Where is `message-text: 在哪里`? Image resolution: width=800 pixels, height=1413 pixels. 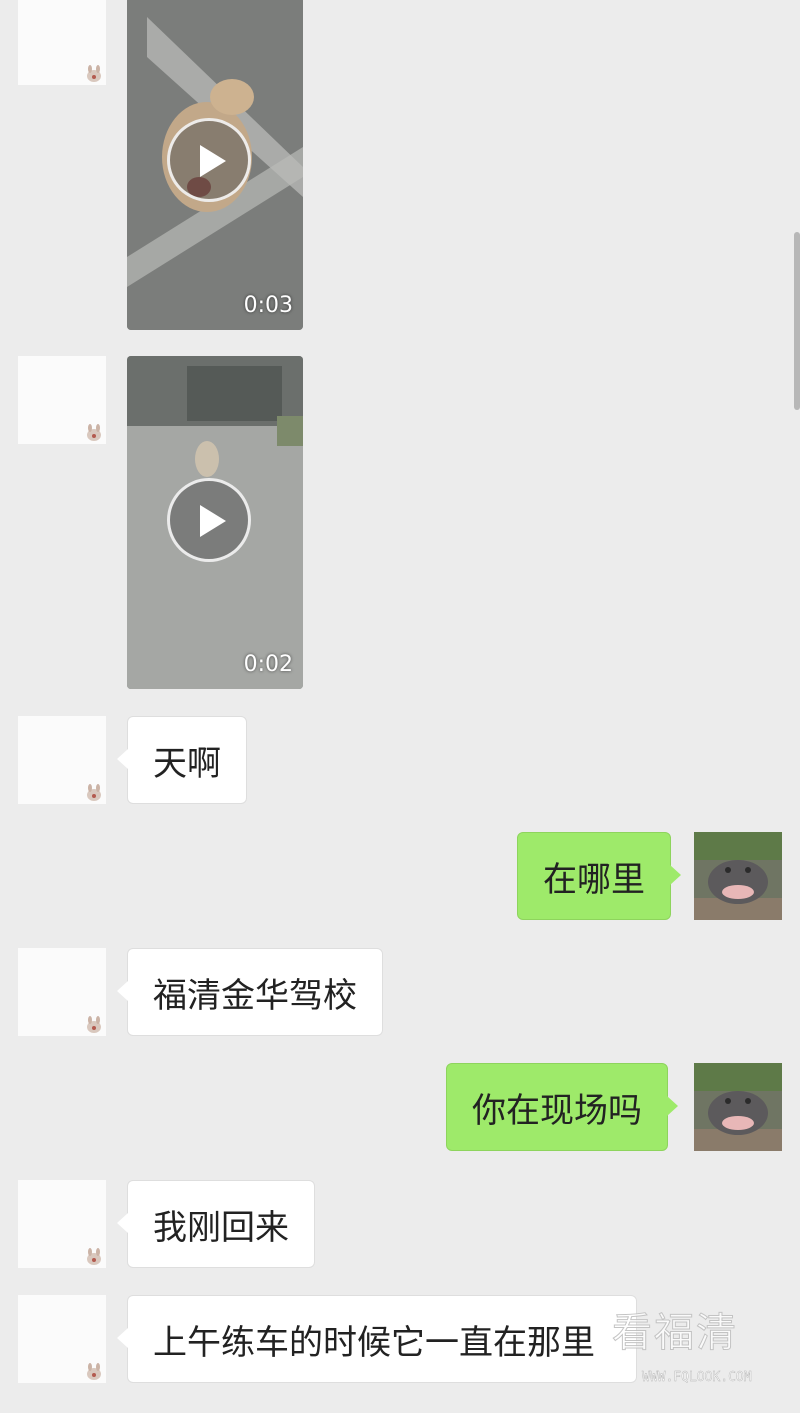 message-text: 在哪里 is located at coordinates (594, 879).